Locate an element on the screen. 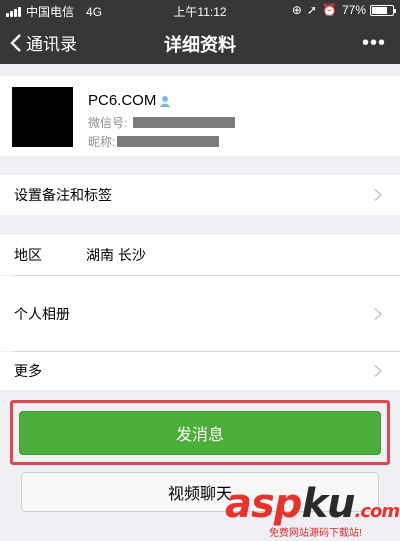 This screenshot has width=400, height=541. highlight-box is located at coordinates (200, 432).